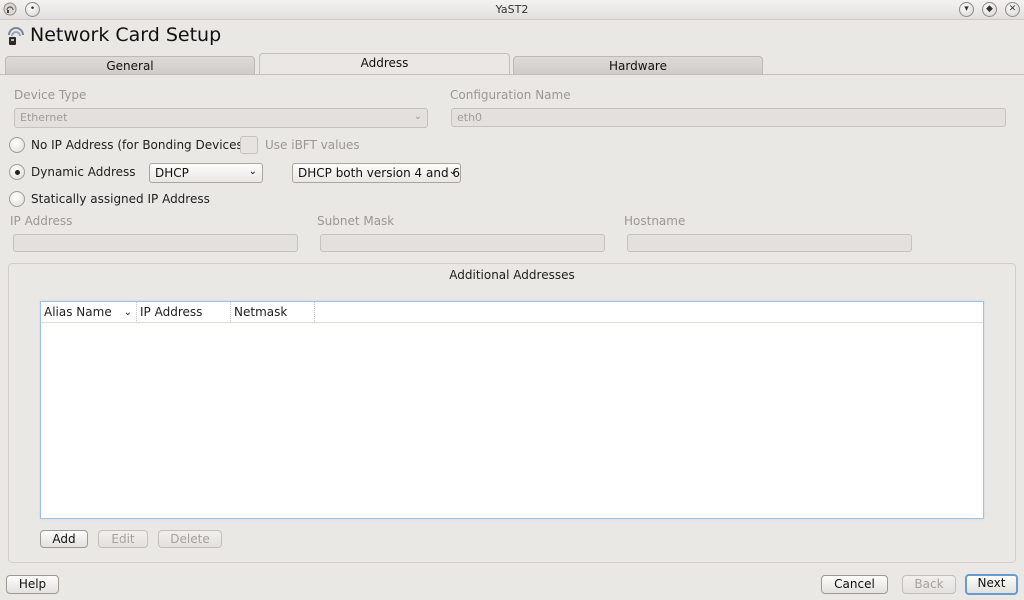 The image size is (1024, 600). I want to click on delete-button: Delete, so click(190, 539).